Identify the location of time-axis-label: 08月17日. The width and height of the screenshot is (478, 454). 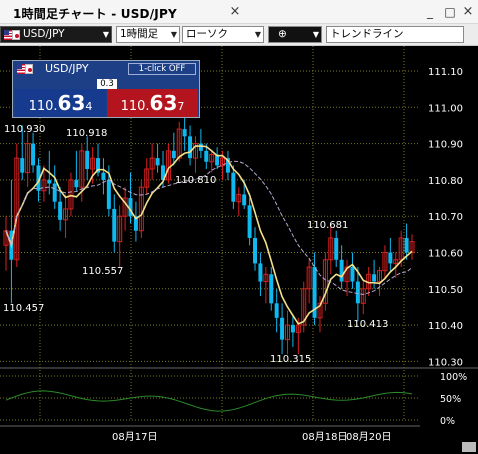
(134, 437).